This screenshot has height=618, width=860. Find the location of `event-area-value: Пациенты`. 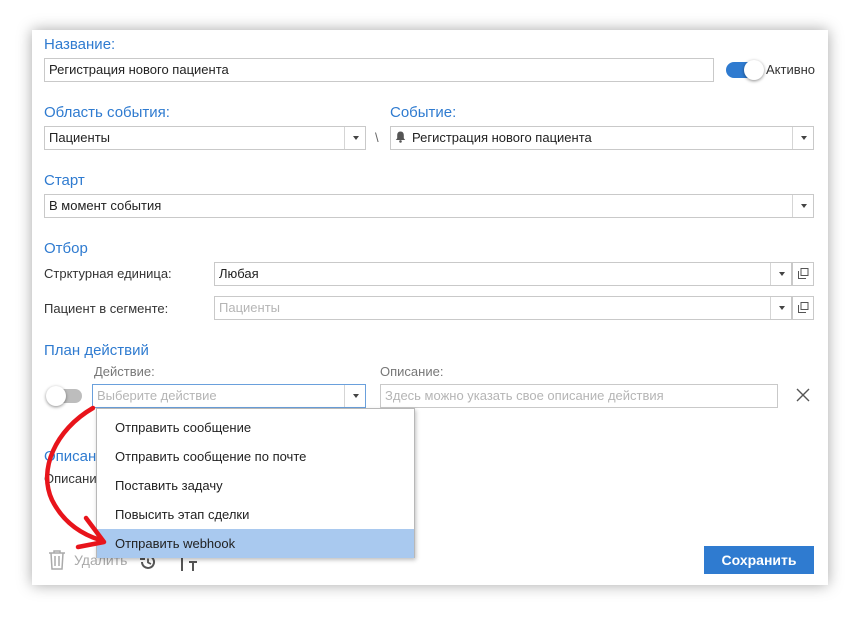

event-area-value: Пациенты is located at coordinates (79, 137).